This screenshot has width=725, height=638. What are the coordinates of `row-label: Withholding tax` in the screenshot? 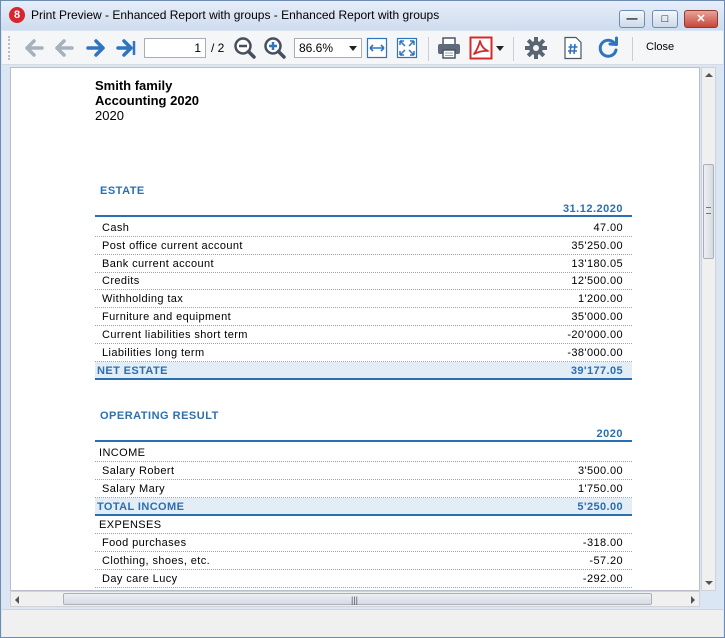 It's located at (143, 299).